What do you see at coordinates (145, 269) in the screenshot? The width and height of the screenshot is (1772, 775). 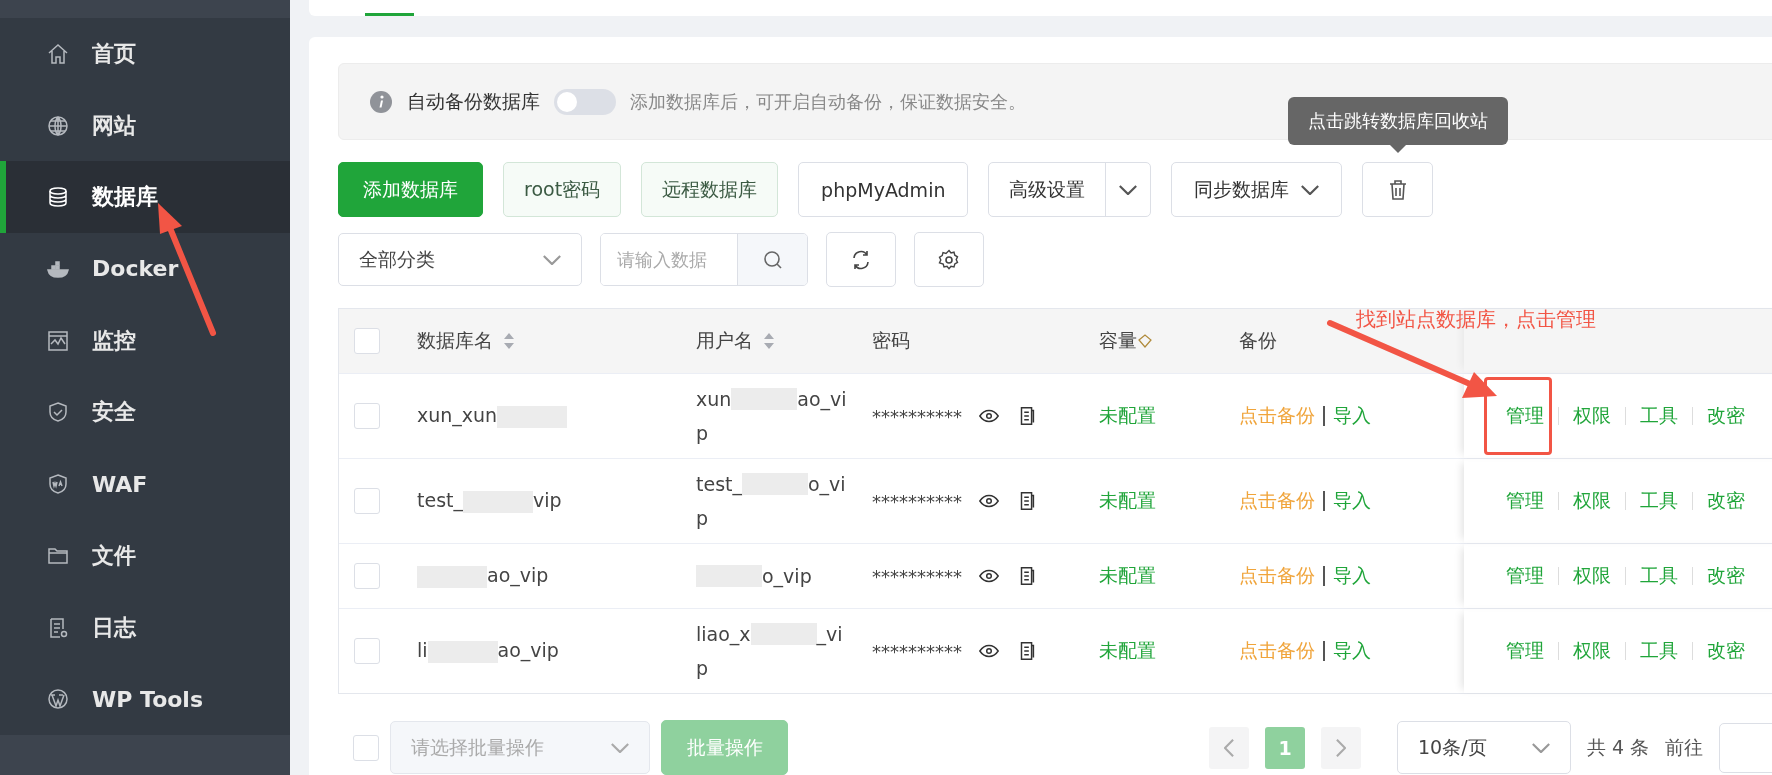 I see `sidebar-item: Docker` at bounding box center [145, 269].